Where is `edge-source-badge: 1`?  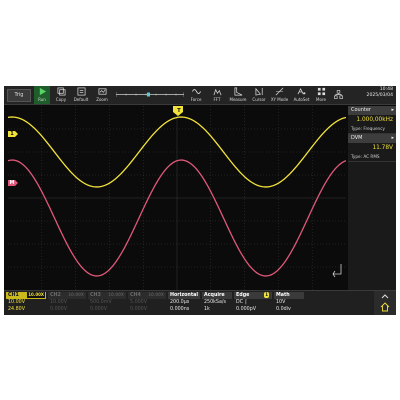 edge-source-badge: 1 is located at coordinates (266, 295).